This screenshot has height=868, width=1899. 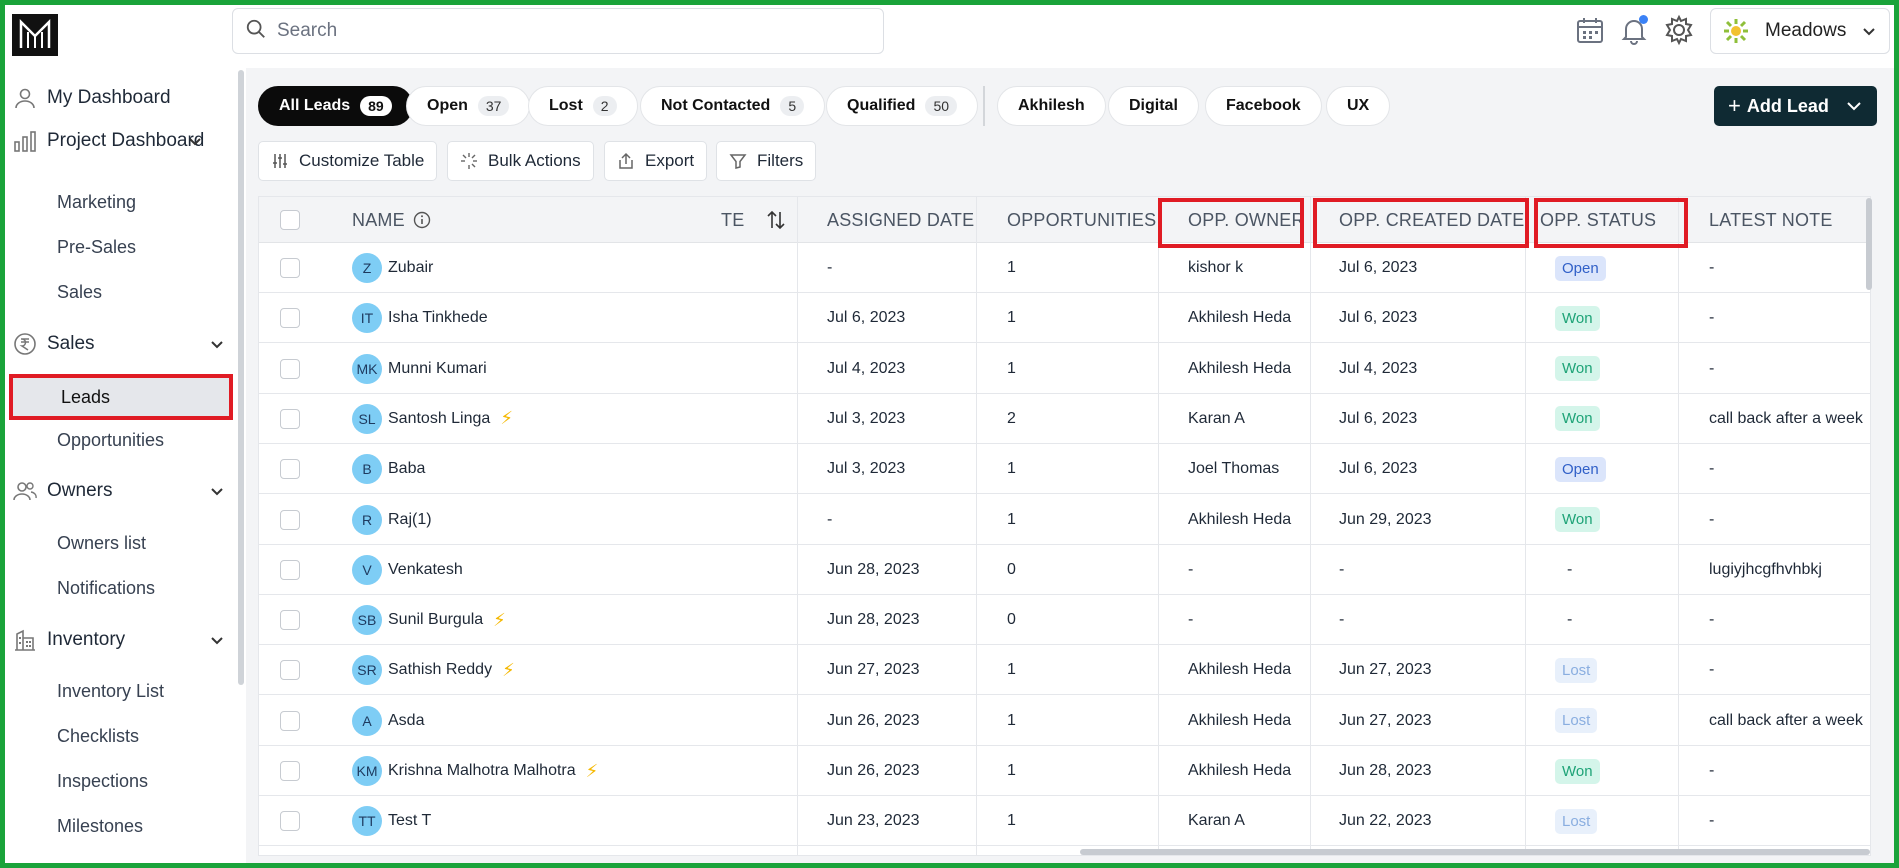 I want to click on table-row: Z Zubair - 1 kishor k Jul 6, 2023 Open -, so click(x=1064, y=268).